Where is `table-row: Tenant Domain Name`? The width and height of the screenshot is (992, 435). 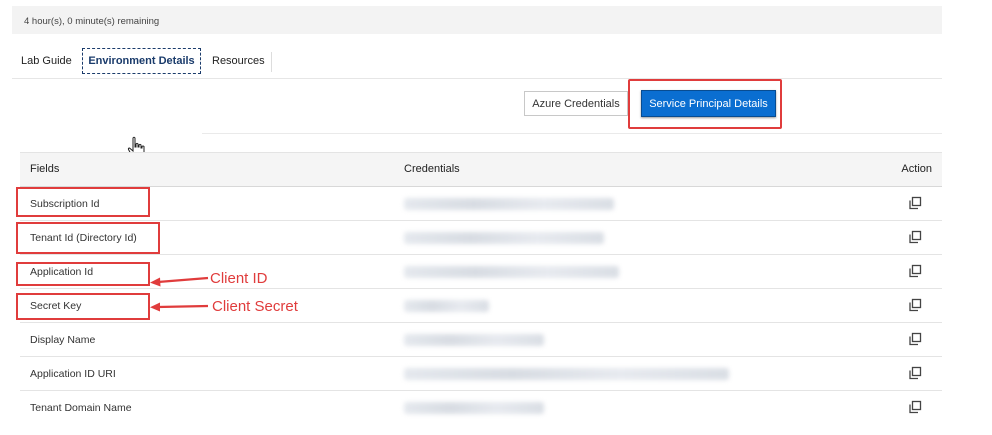
table-row: Tenant Domain Name is located at coordinates (481, 407).